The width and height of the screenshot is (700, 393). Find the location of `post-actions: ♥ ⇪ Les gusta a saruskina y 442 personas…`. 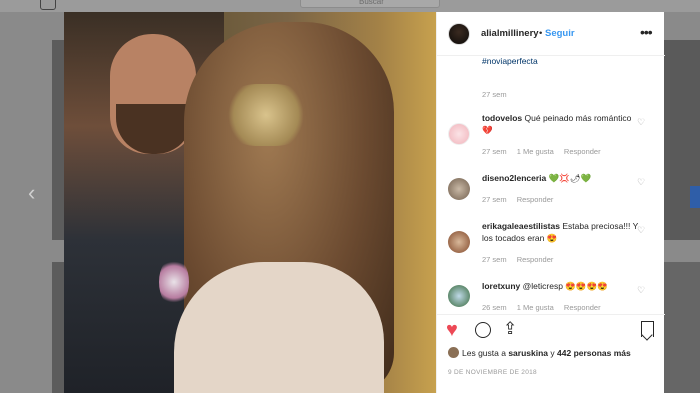

post-actions: ♥ ⇪ Les gusta a saruskina y 442 personas… is located at coordinates (551, 353).